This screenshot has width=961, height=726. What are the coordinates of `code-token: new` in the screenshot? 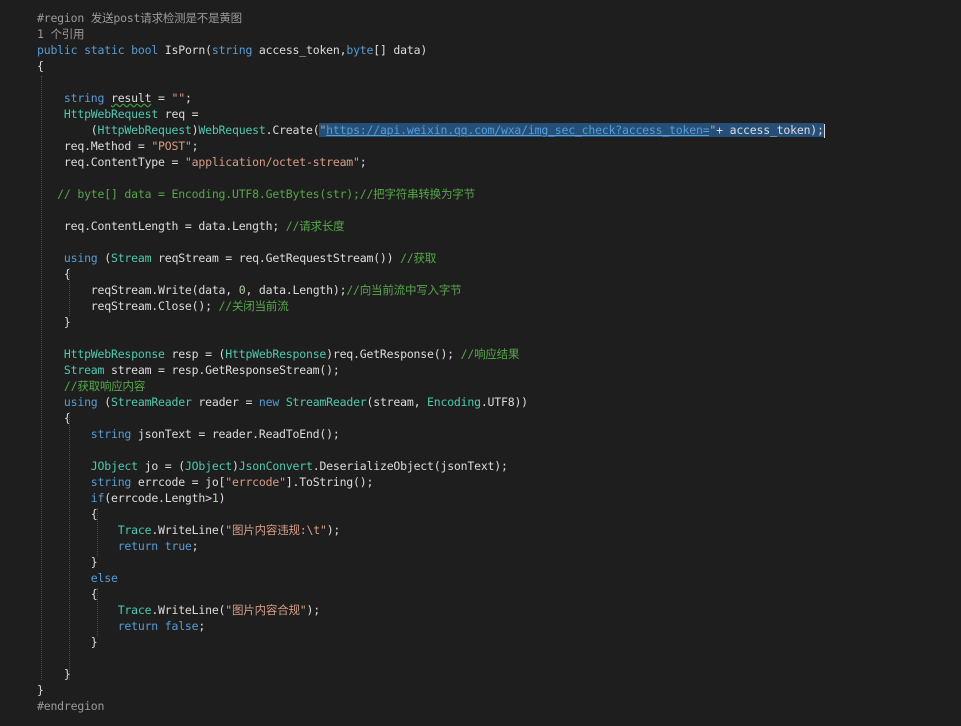 It's located at (269, 402).